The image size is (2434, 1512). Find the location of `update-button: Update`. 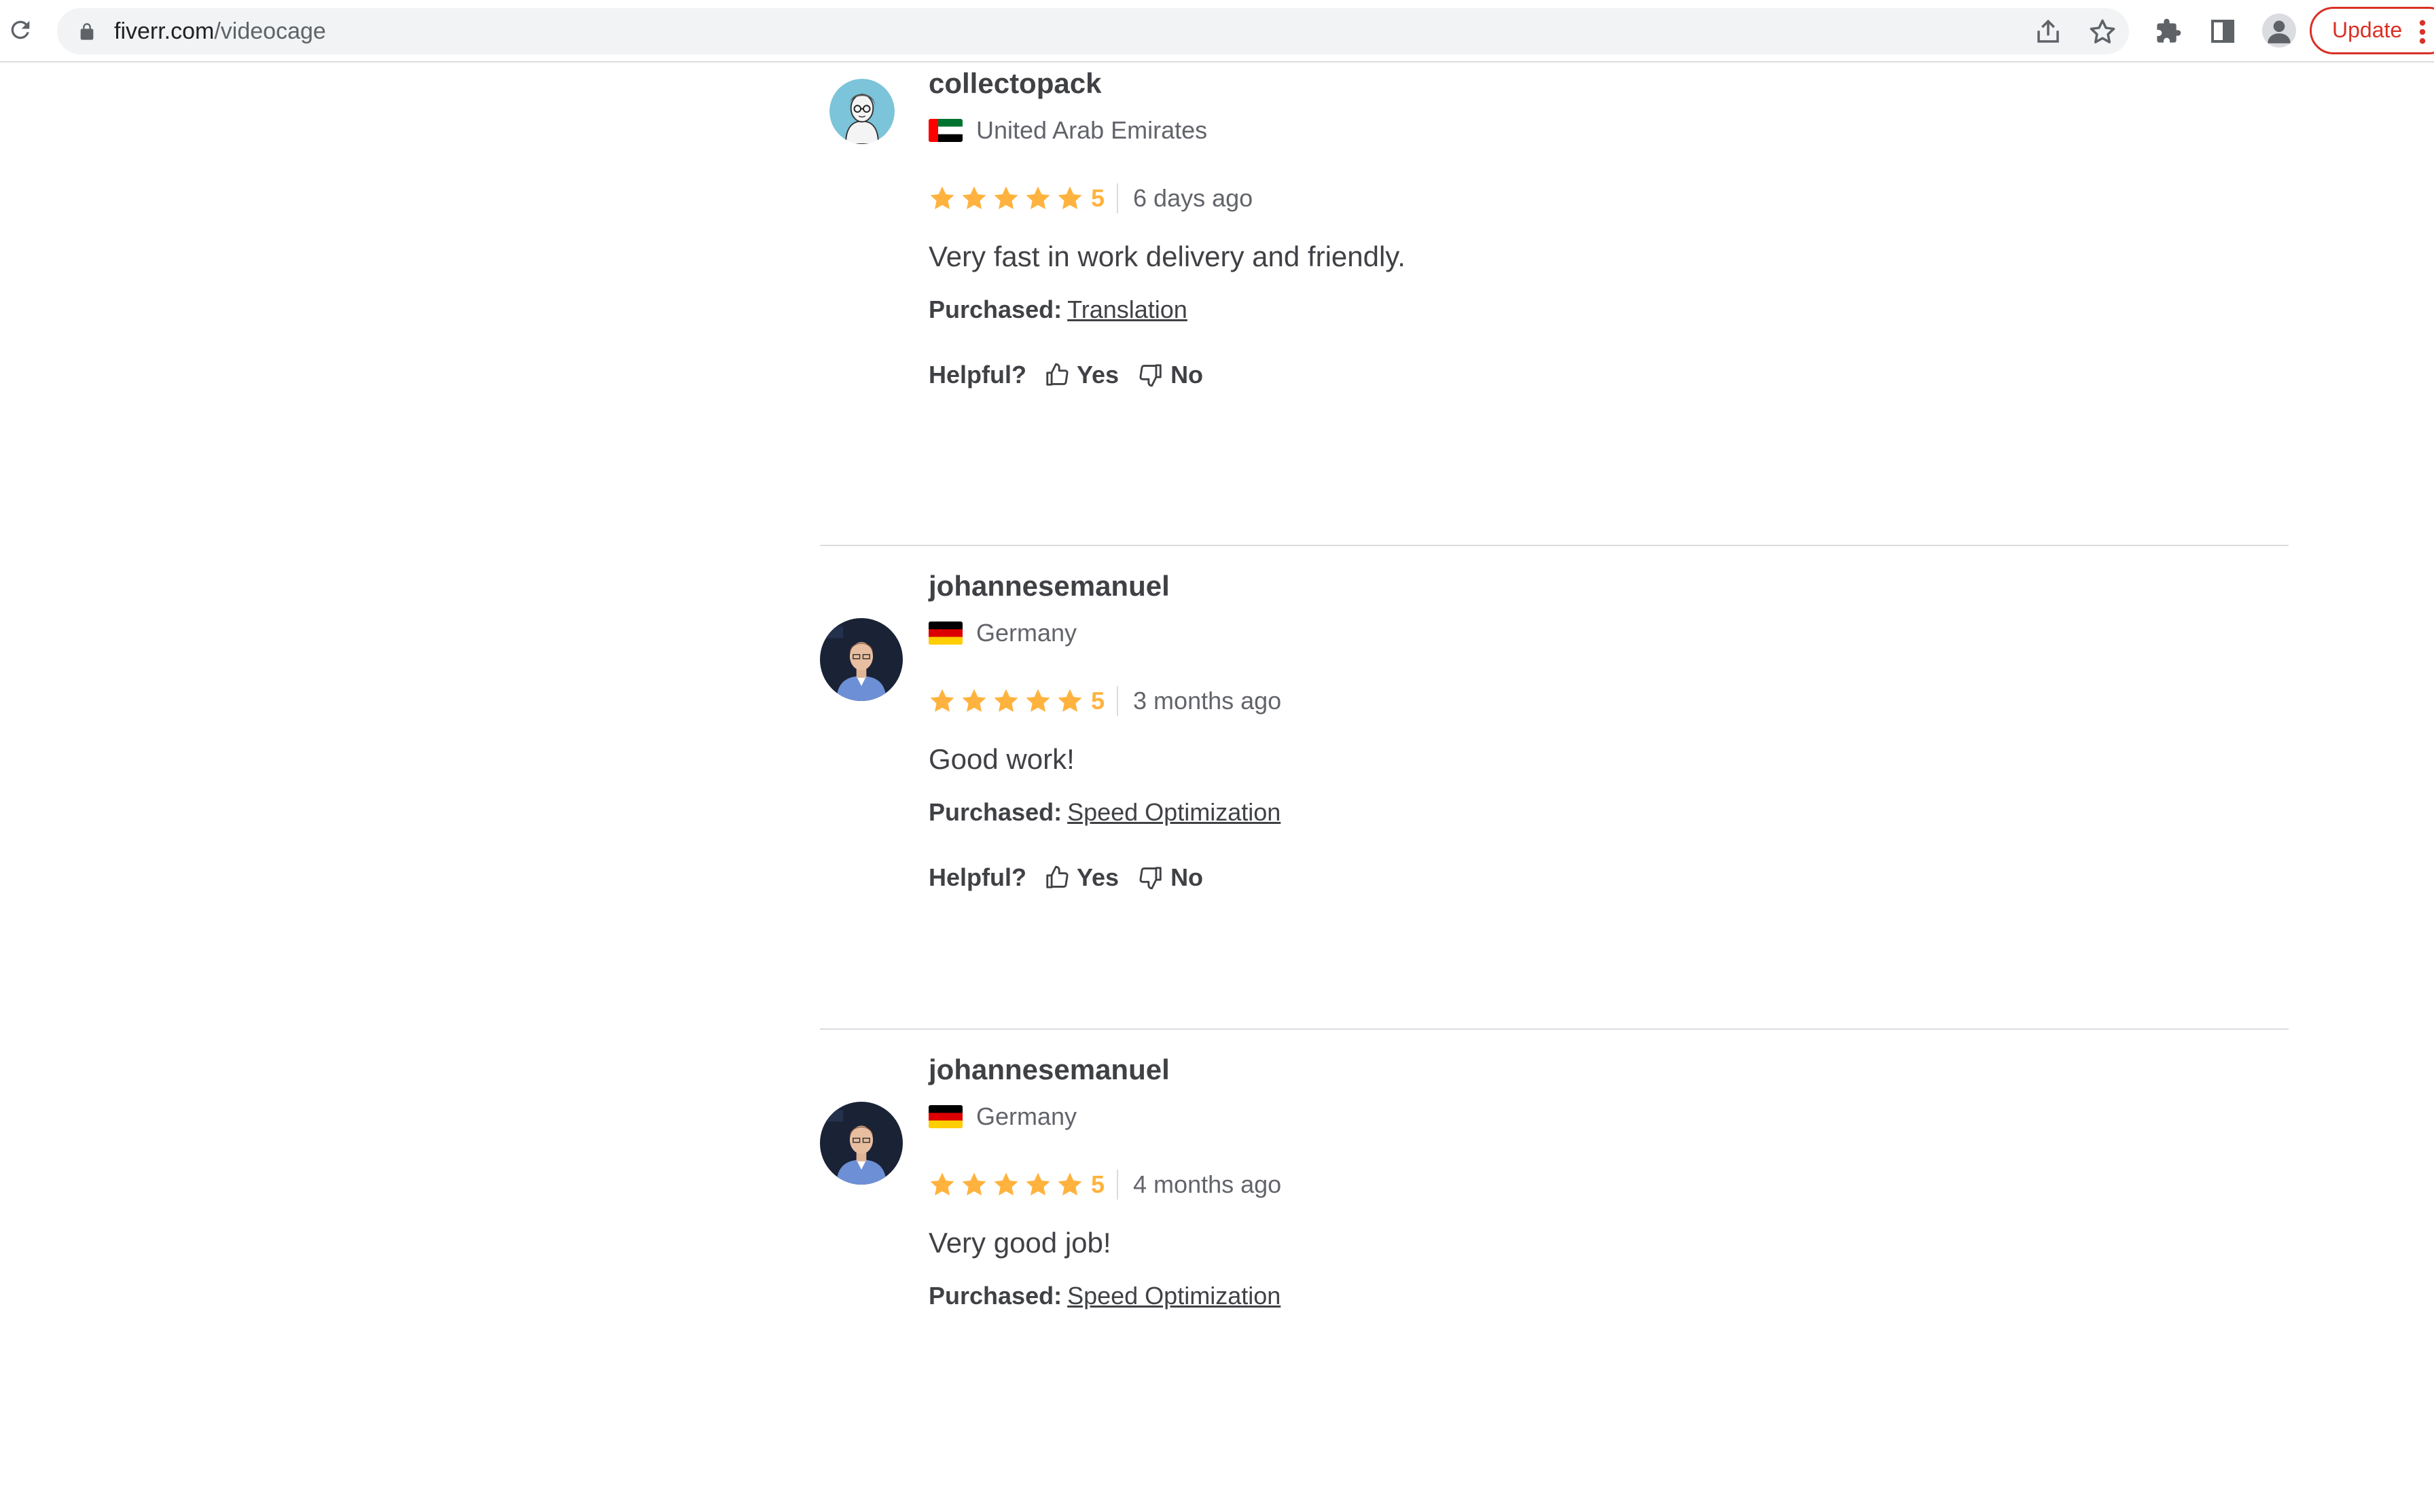

update-button: Update is located at coordinates (2372, 30).